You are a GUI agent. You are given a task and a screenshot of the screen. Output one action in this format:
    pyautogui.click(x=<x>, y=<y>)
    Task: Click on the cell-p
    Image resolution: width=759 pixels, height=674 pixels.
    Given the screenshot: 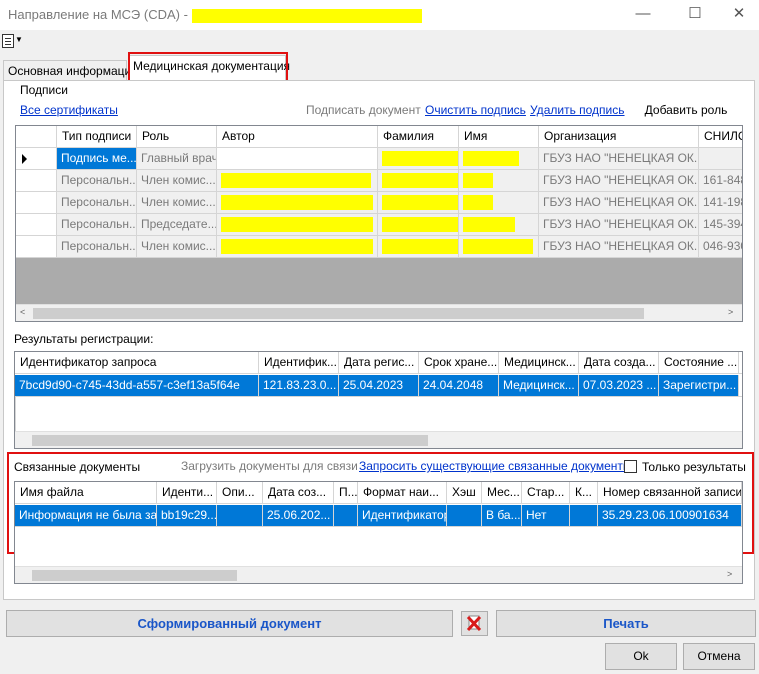 What is the action you would take?
    pyautogui.click(x=346, y=516)
    